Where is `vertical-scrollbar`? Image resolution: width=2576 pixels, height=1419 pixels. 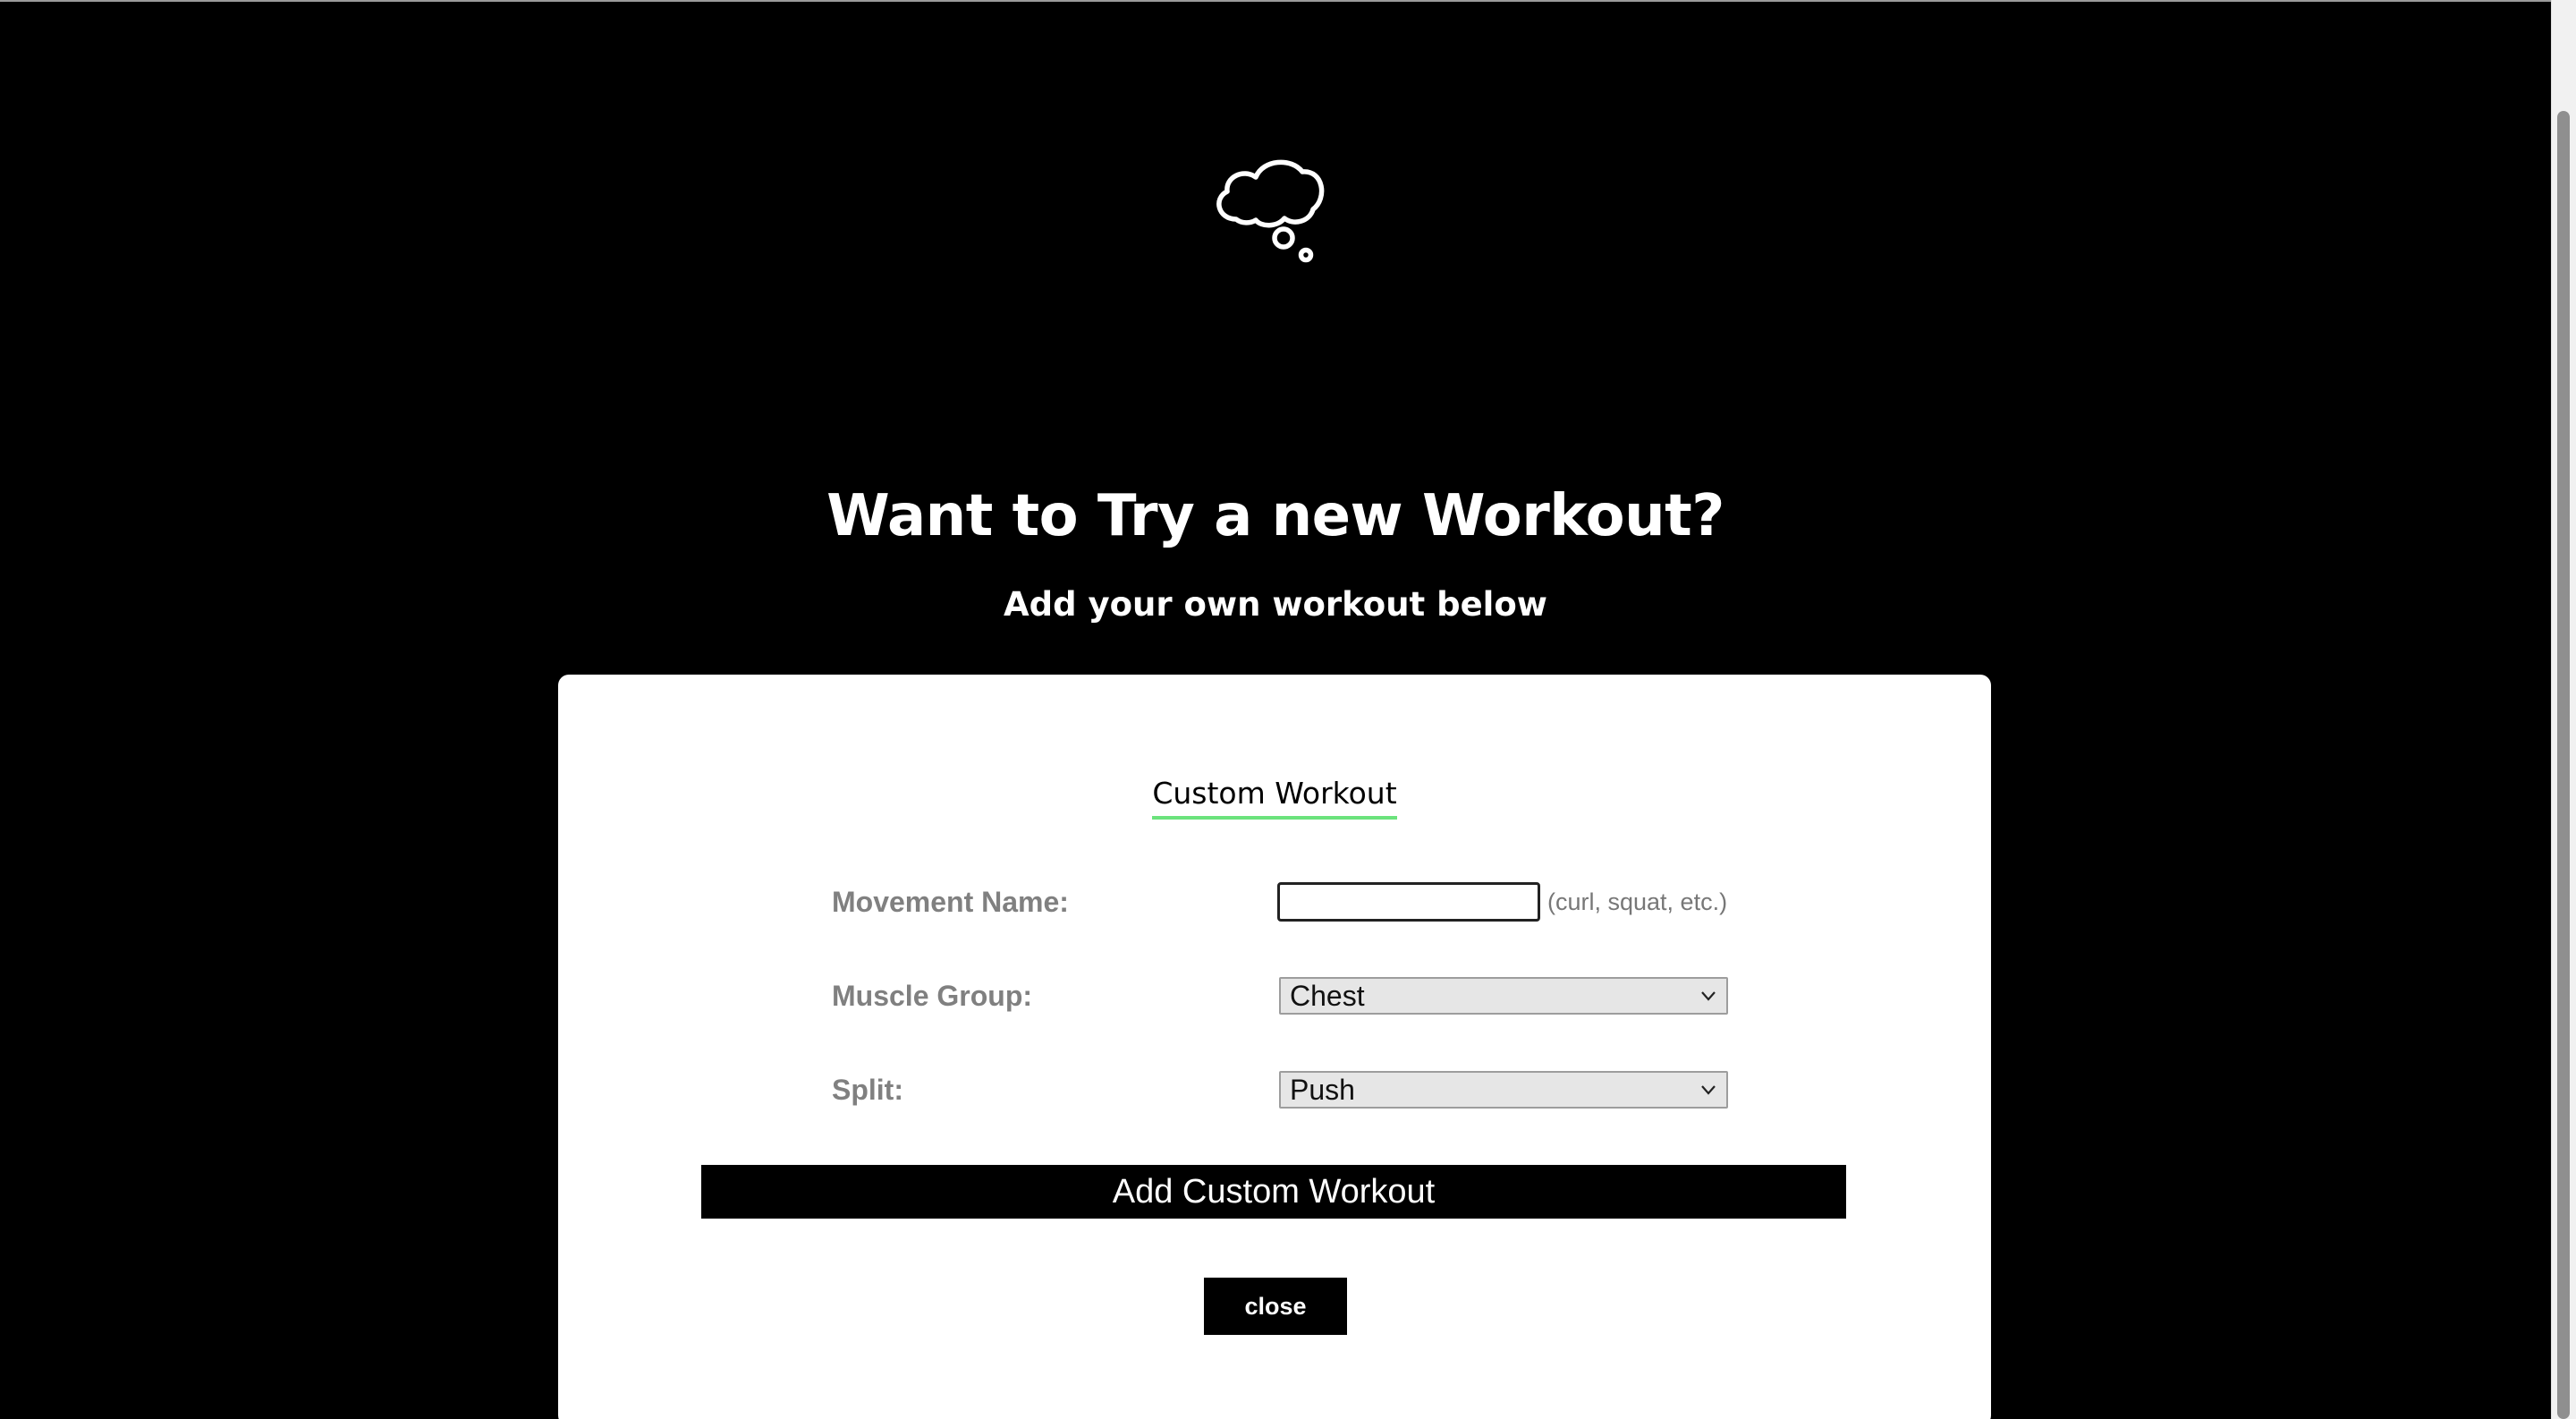 vertical-scrollbar is located at coordinates (2563, 709).